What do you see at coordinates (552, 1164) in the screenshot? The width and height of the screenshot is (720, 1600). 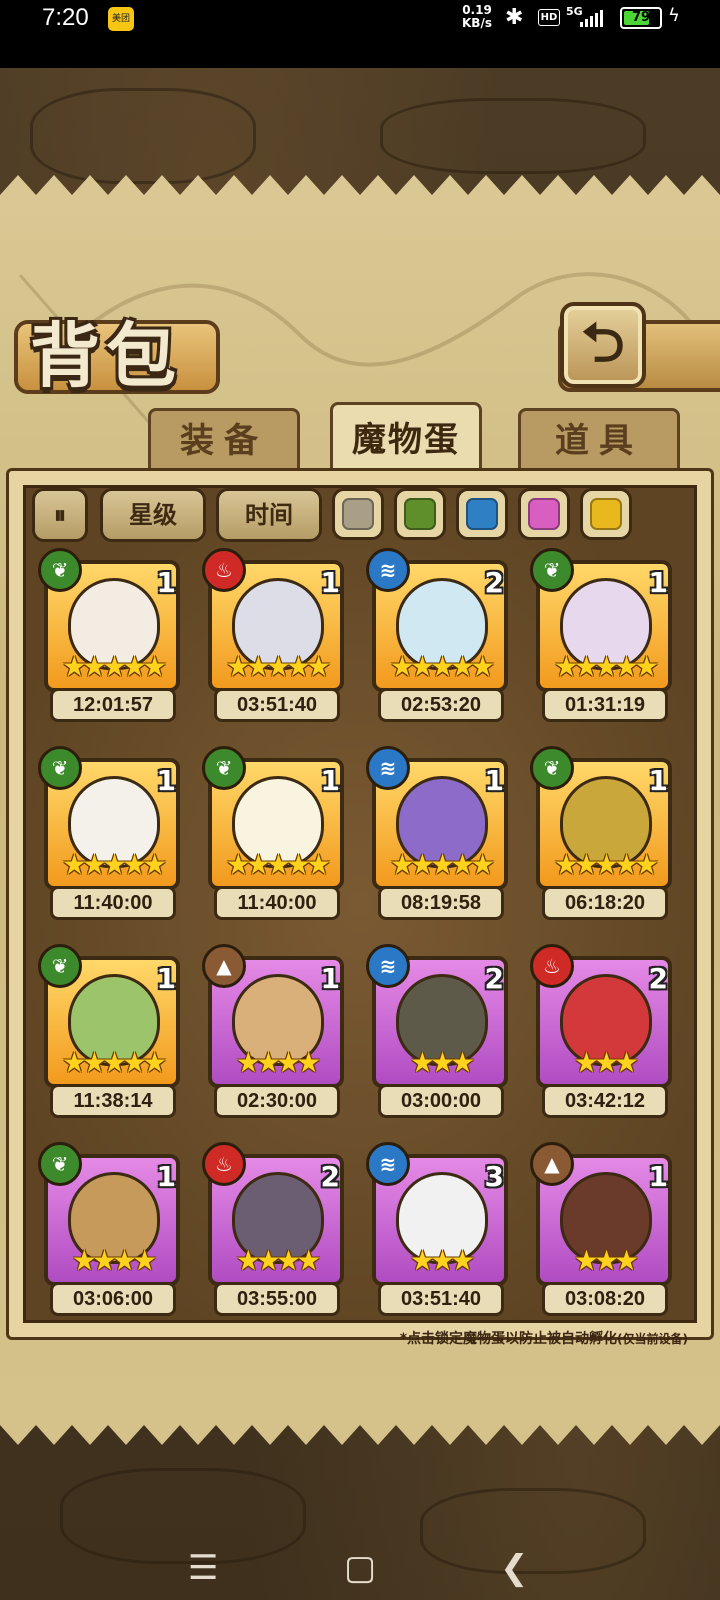 I see `earth-element-icon: ▲` at bounding box center [552, 1164].